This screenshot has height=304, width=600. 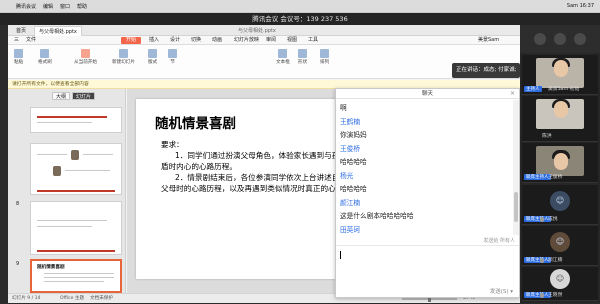 What do you see at coordinates (65, 6) in the screenshot?
I see `menu-window: 窗口` at bounding box center [65, 6].